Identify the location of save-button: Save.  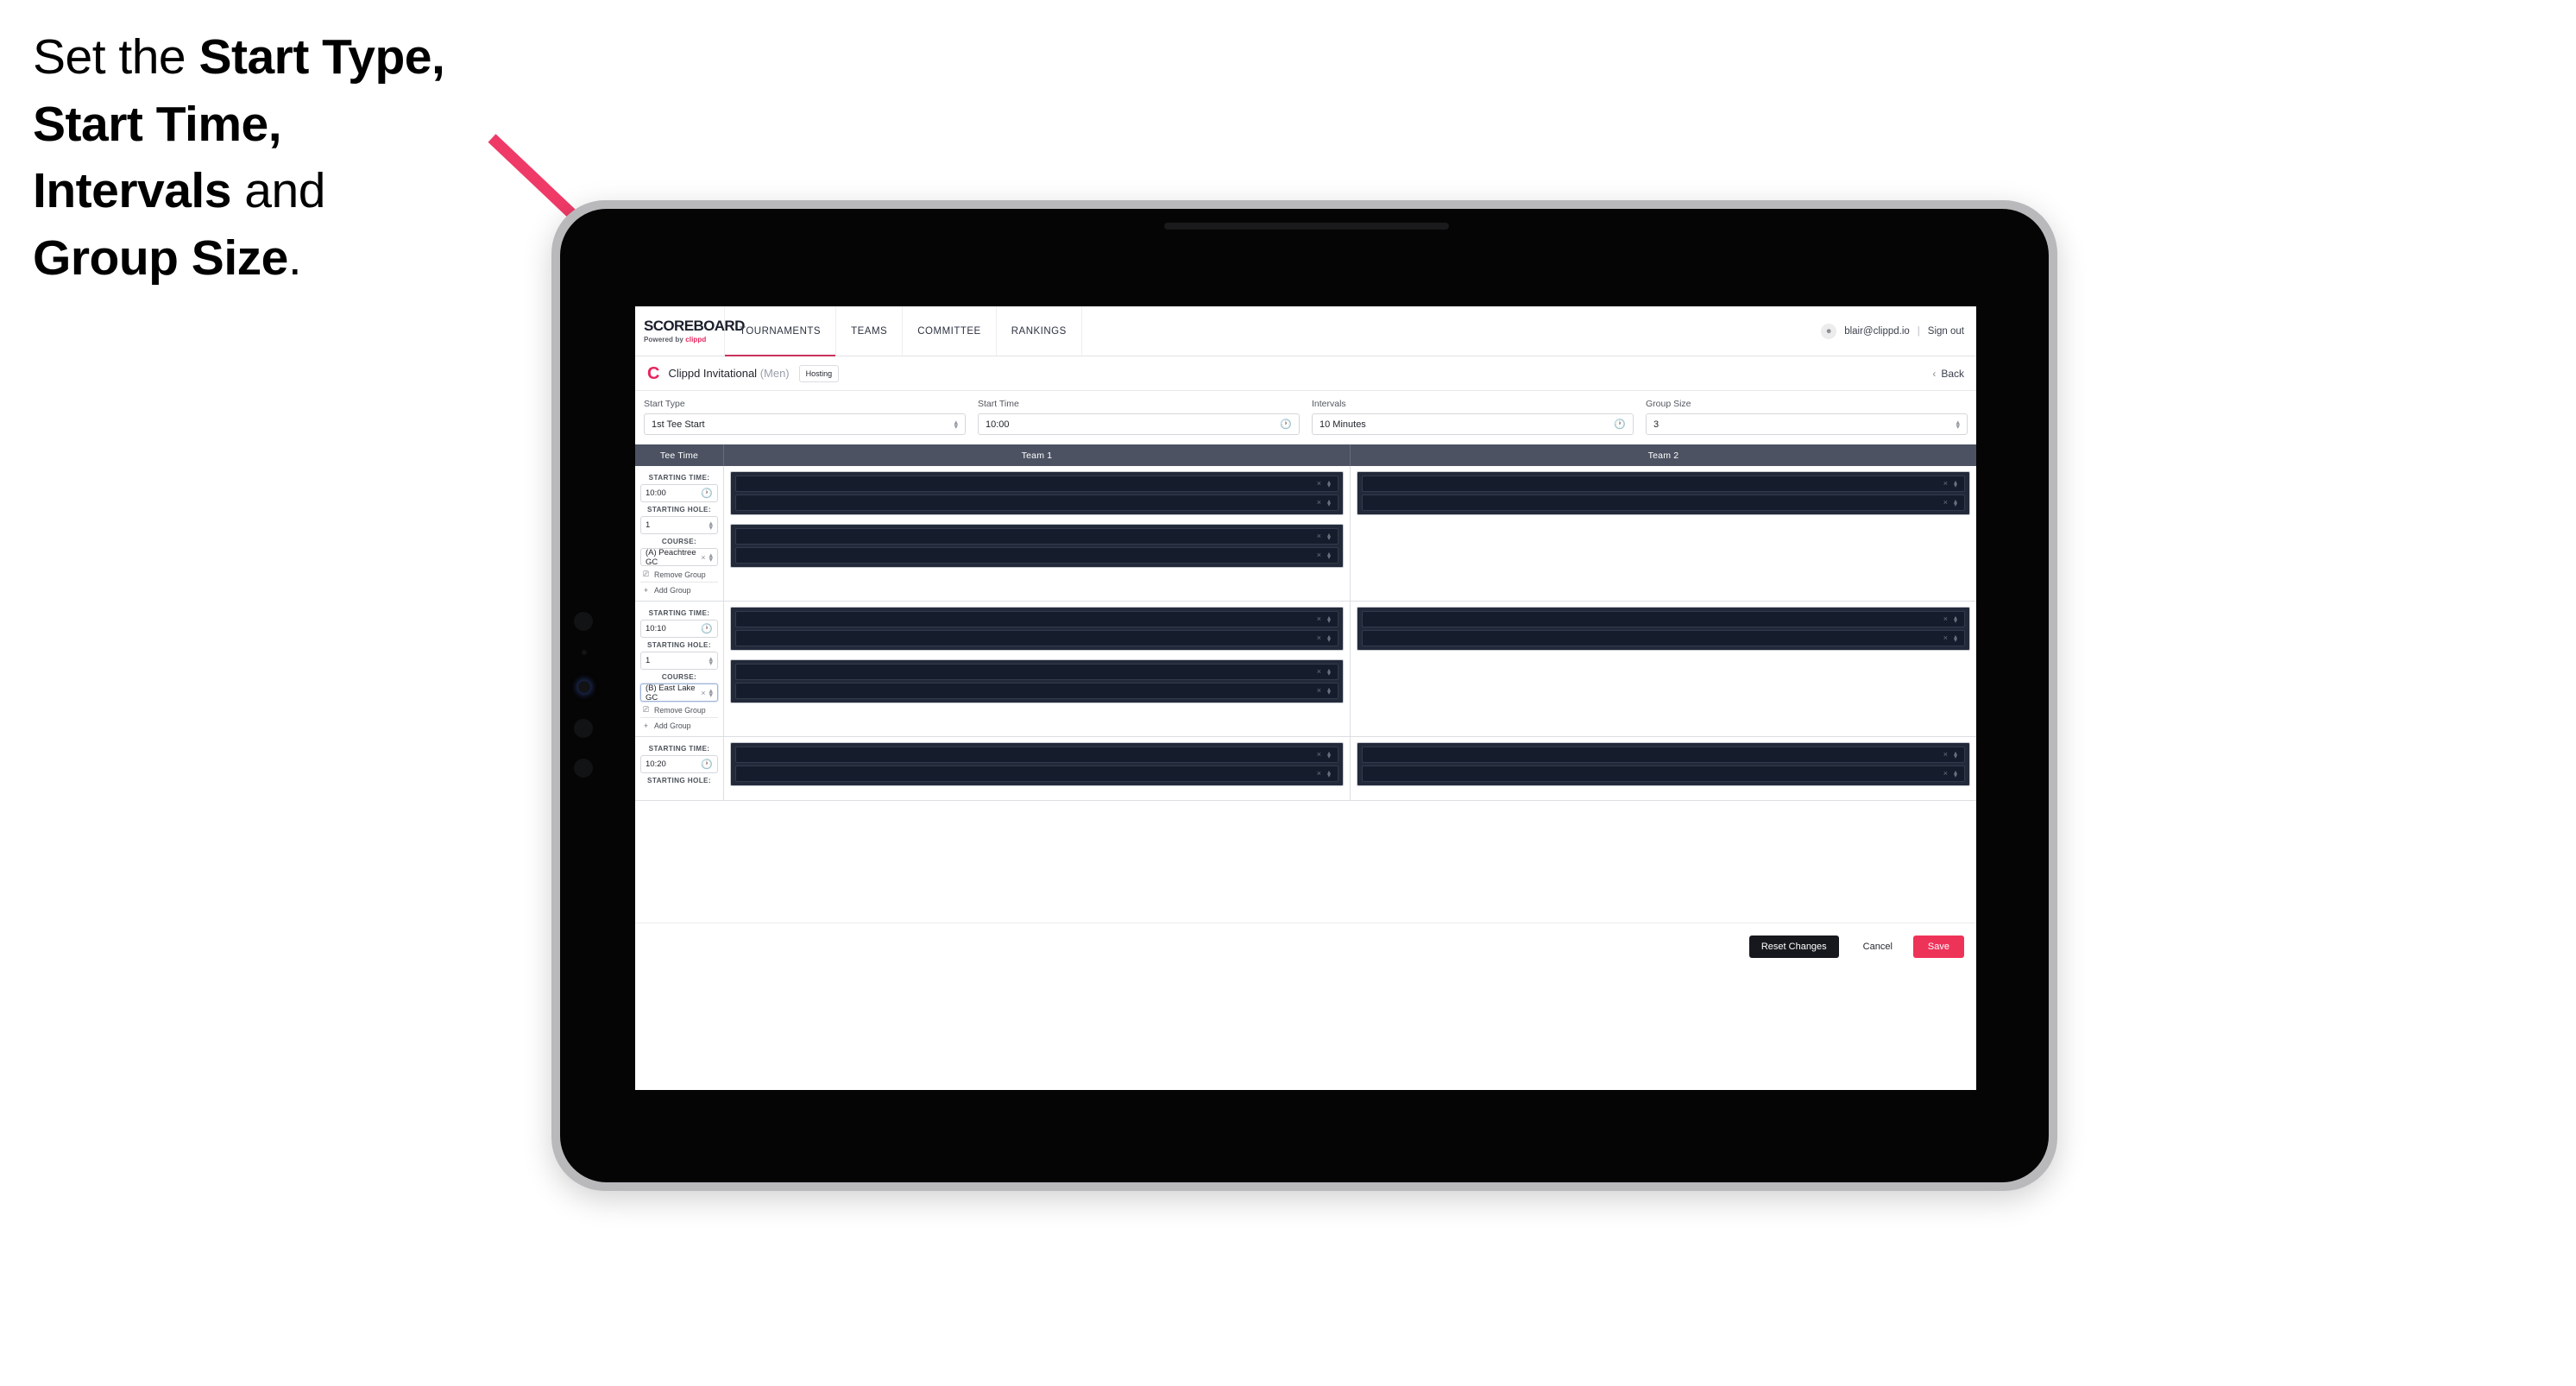
(1938, 947).